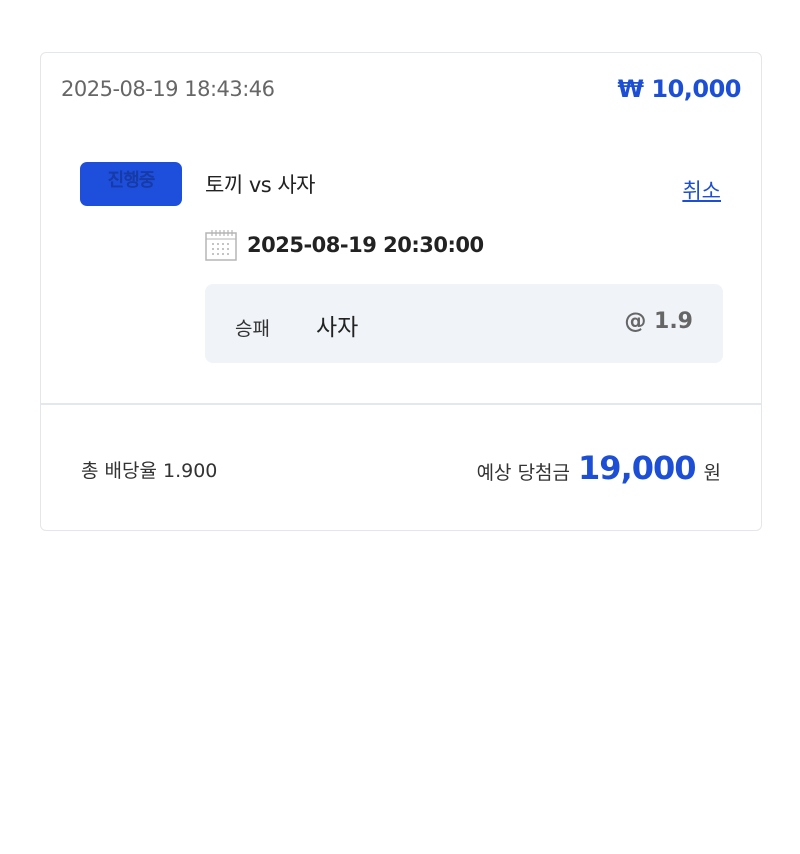  I want to click on divider, so click(401, 404).